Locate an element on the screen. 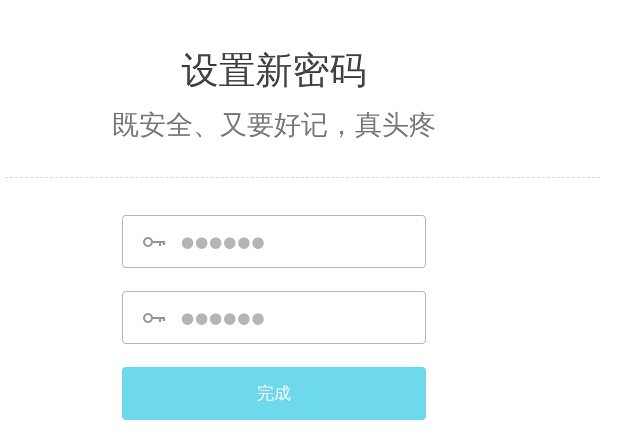 This screenshot has width=634, height=443. done-button: 完成 is located at coordinates (274, 393).